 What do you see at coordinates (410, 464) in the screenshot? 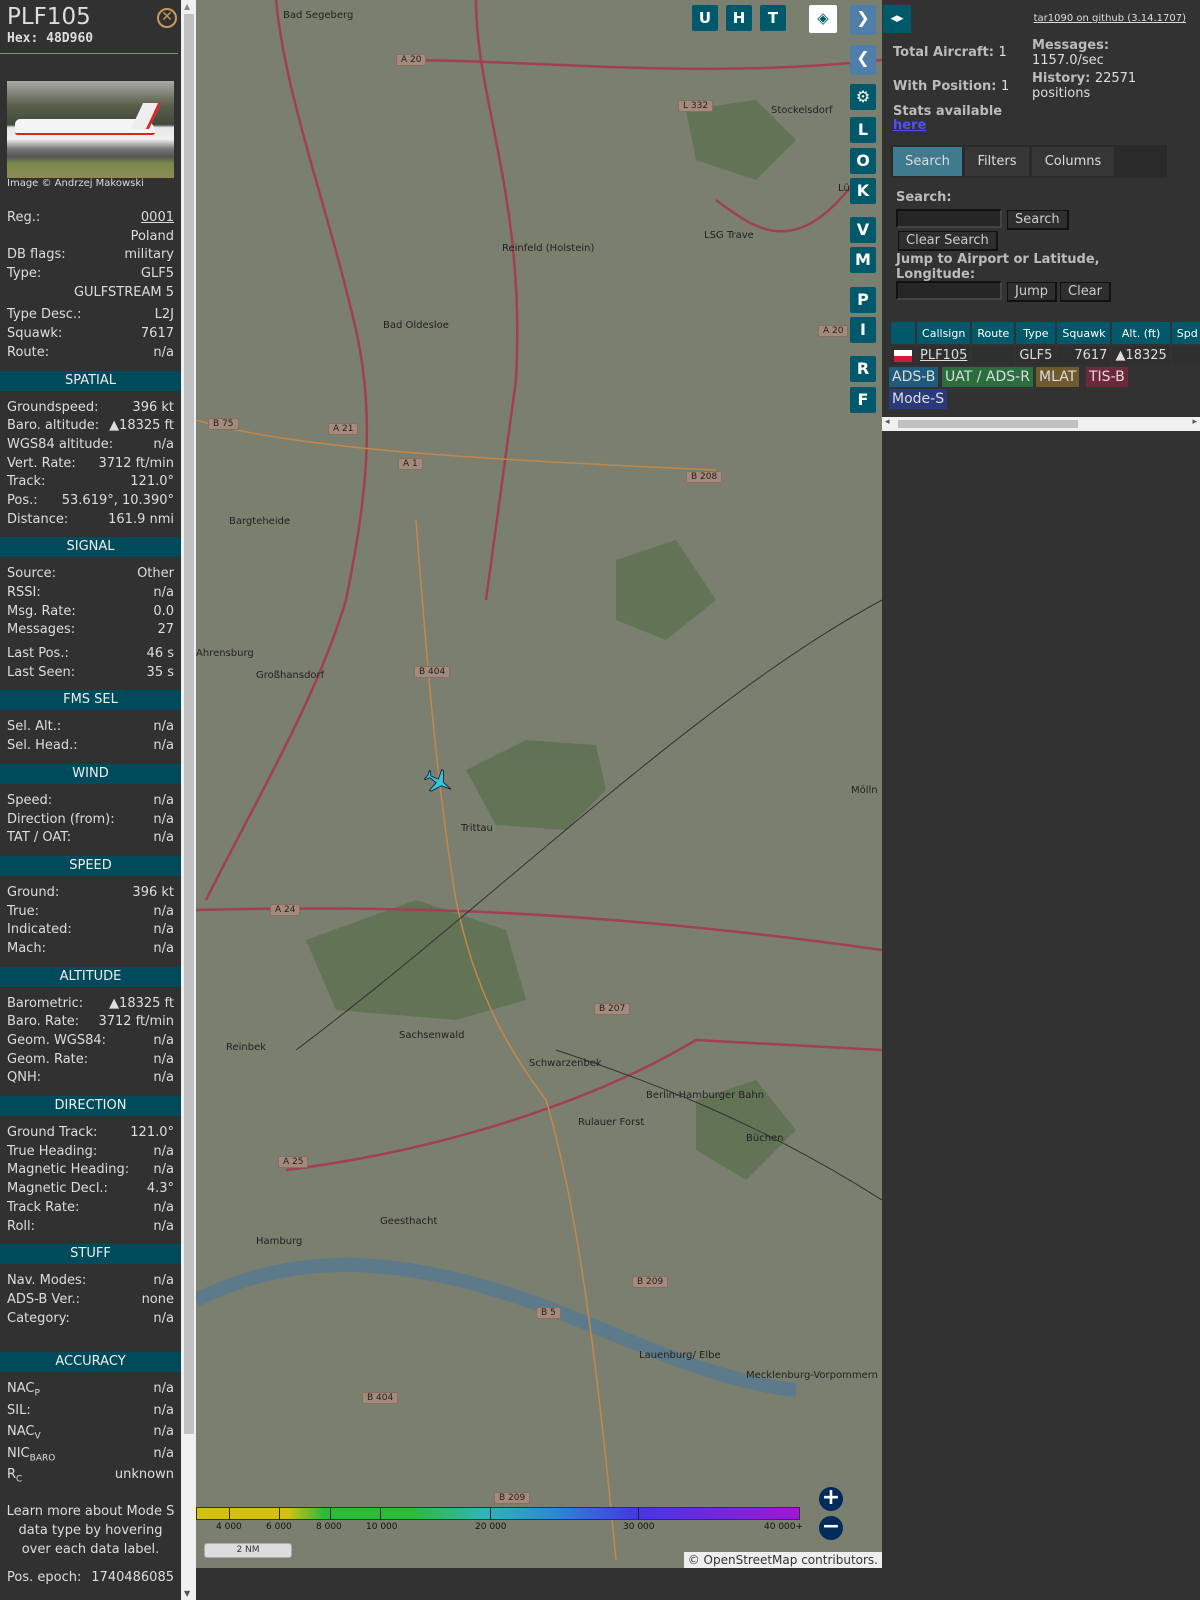
I see `road-label: A 1` at bounding box center [410, 464].